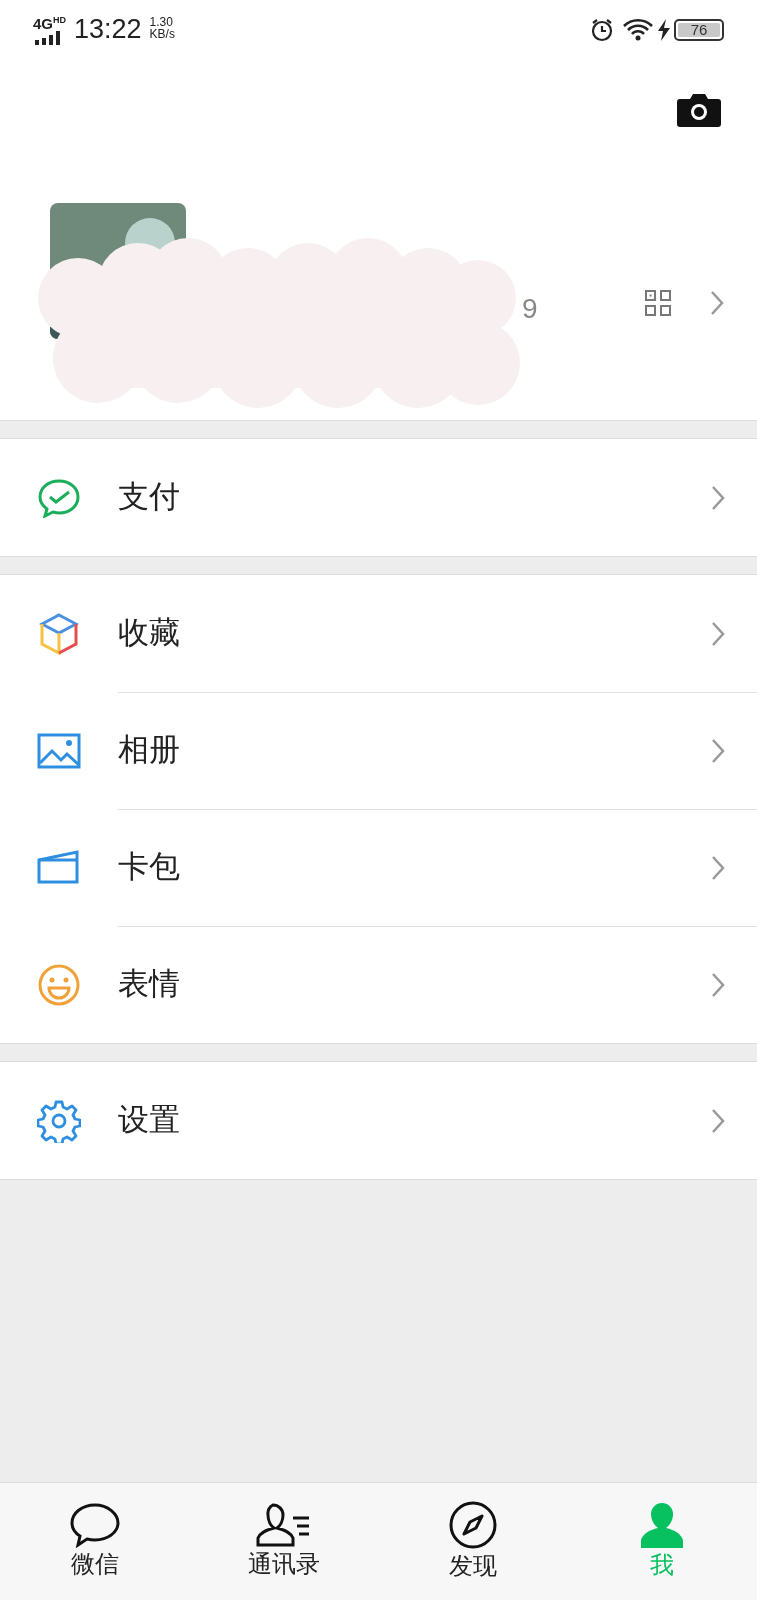 Image resolution: width=757 pixels, height=1600 pixels. What do you see at coordinates (699, 110) in the screenshot?
I see `camera-icon` at bounding box center [699, 110].